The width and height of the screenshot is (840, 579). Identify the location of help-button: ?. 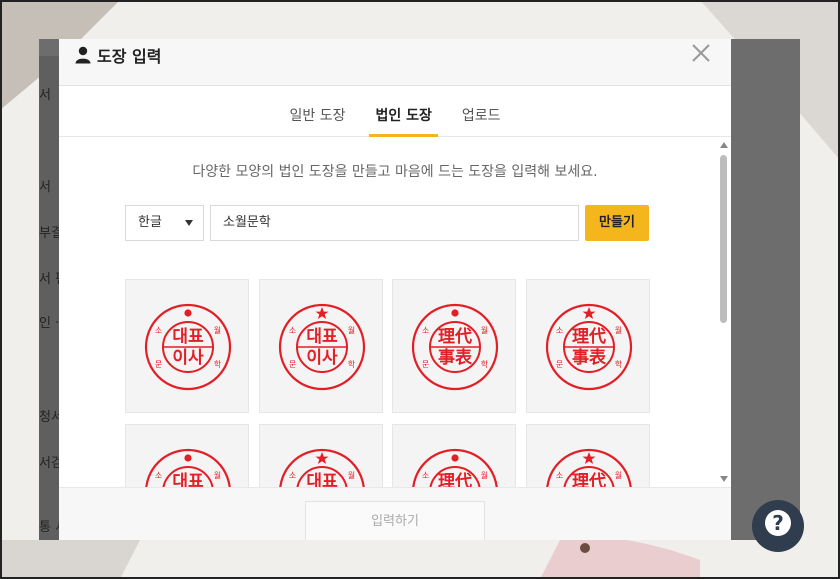
(778, 526).